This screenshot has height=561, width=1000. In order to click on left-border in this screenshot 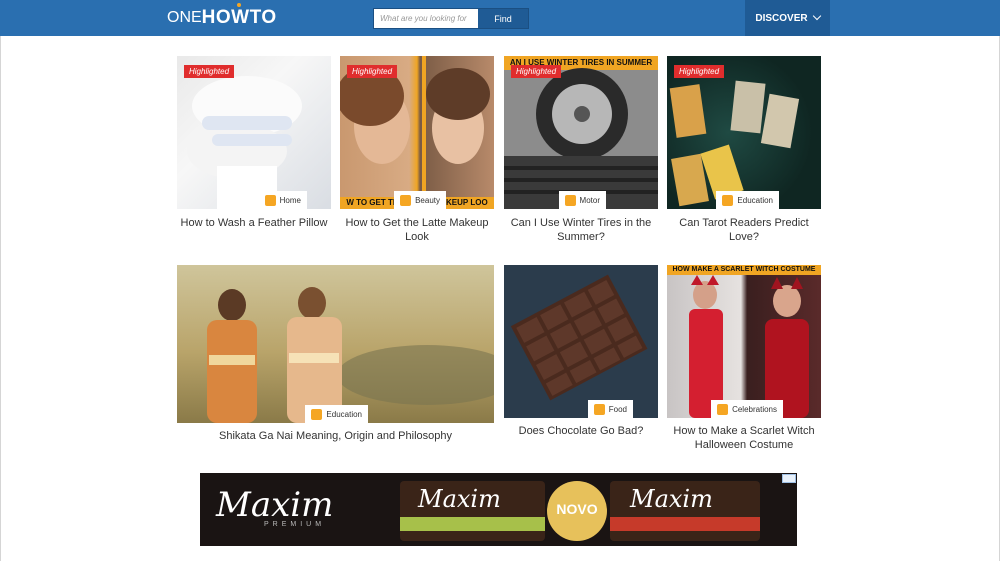, I will do `click(0, 280)`.